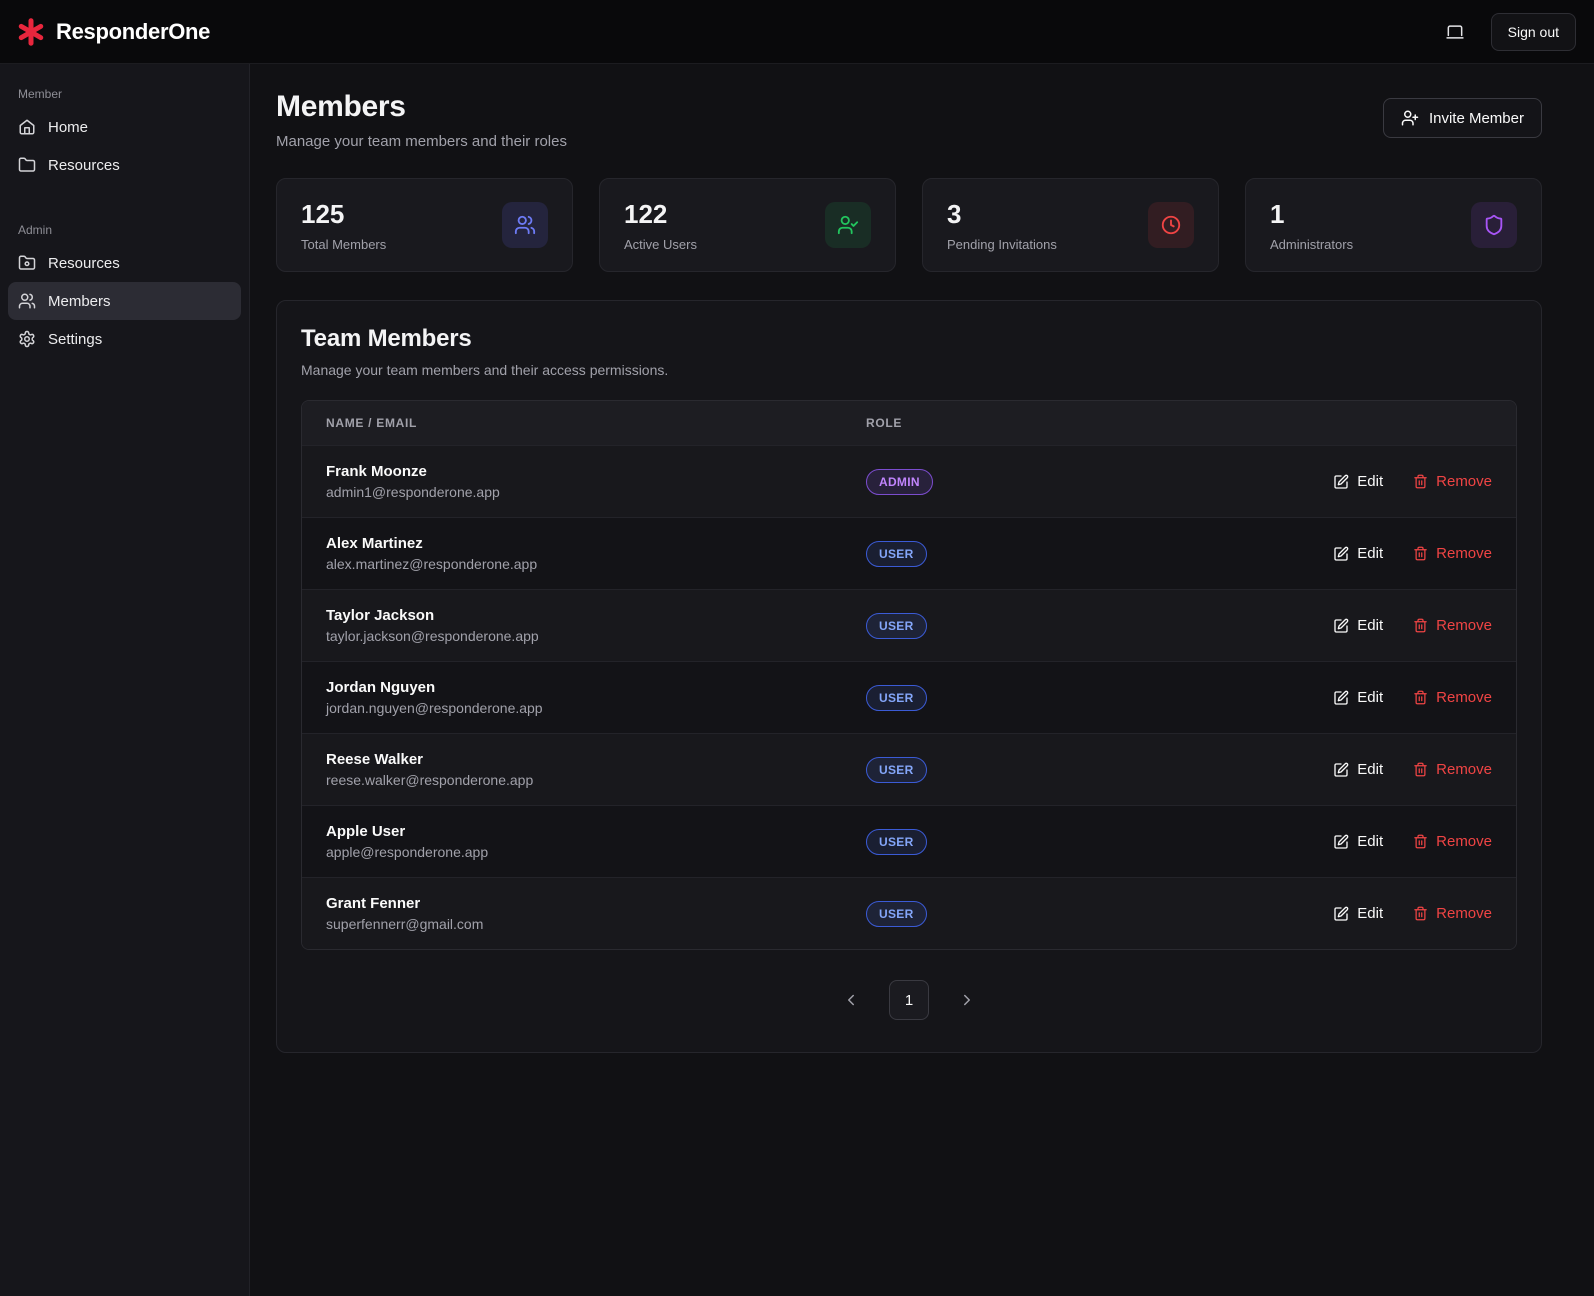 This screenshot has width=1594, height=1296. I want to click on stat-label: Active Users, so click(660, 244).